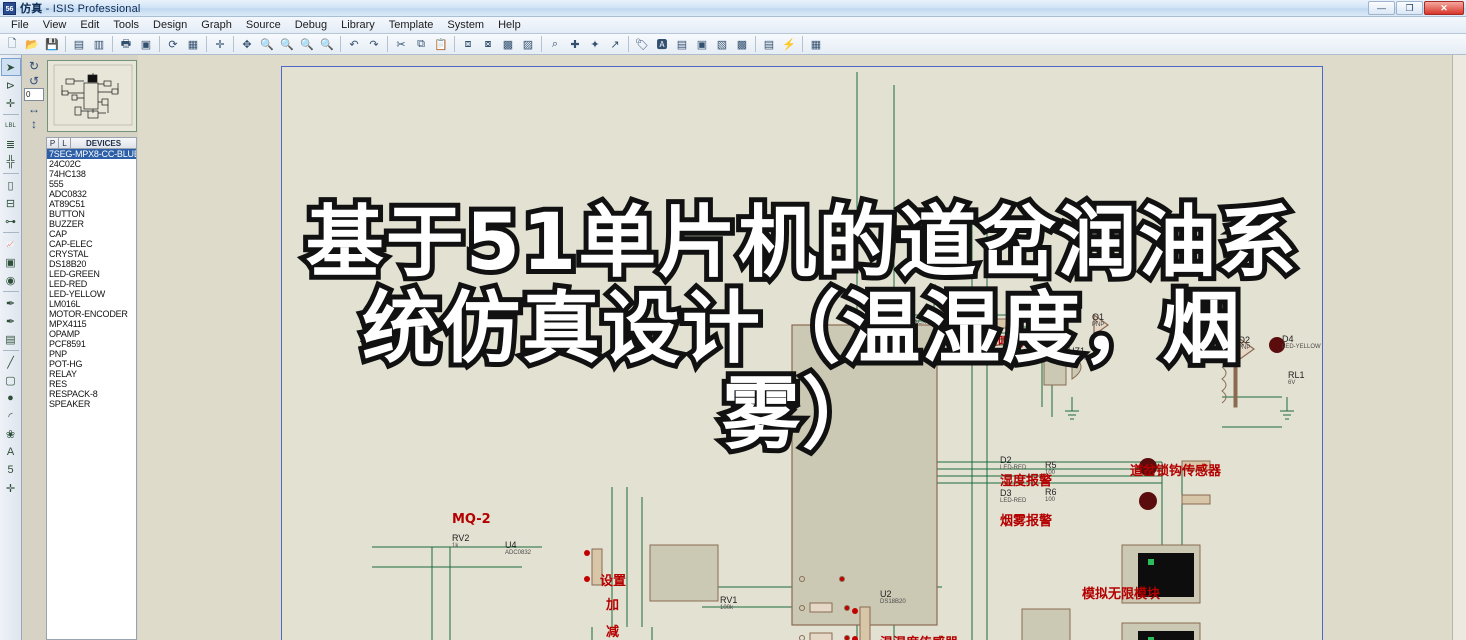 This screenshot has width=1466, height=640. Describe the element at coordinates (91, 264) in the screenshot. I see `device-list-item: DS18B20` at that location.